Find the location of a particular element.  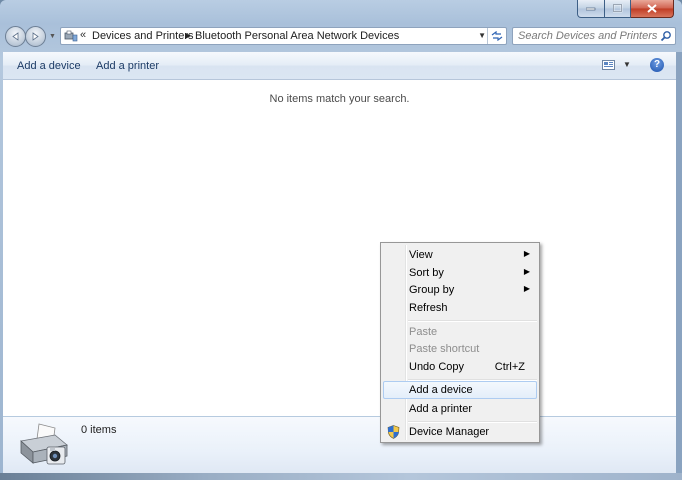

minimize-button is located at coordinates (591, 9).